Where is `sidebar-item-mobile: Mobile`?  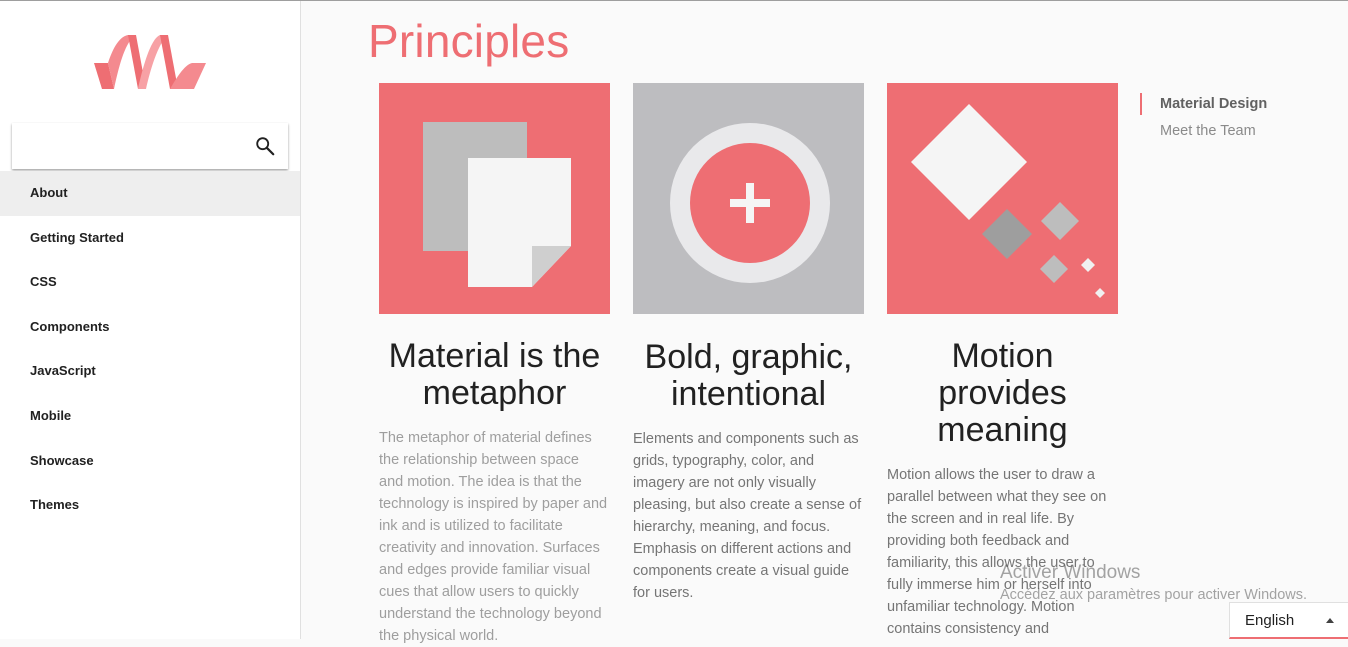
sidebar-item-mobile: Mobile is located at coordinates (150, 416).